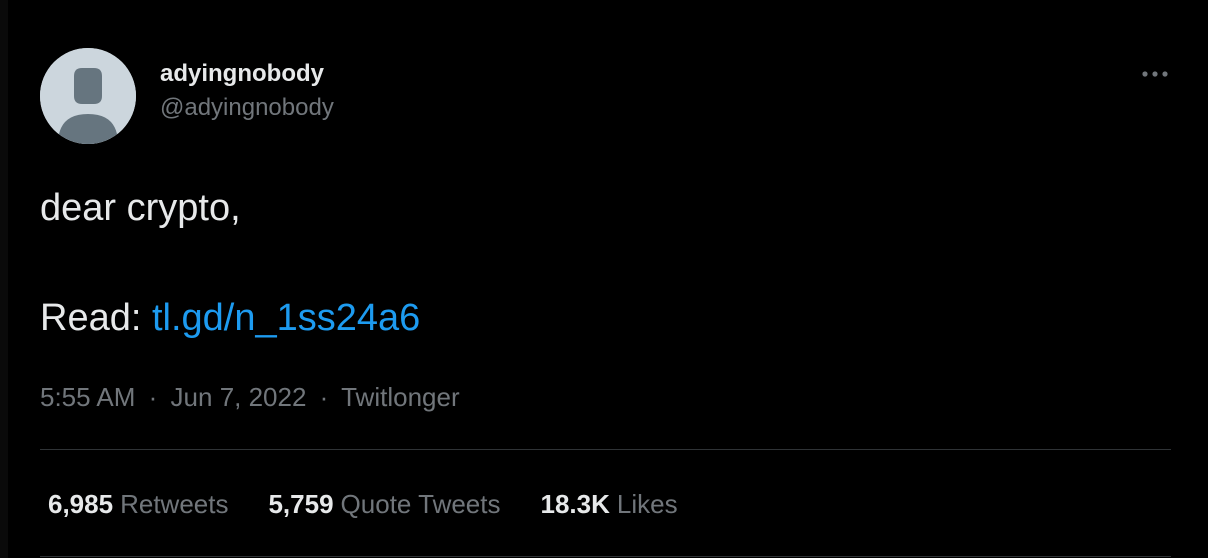 The width and height of the screenshot is (1208, 558). What do you see at coordinates (140, 208) in the screenshot?
I see `tweet-text-line-1: dear crypto,` at bounding box center [140, 208].